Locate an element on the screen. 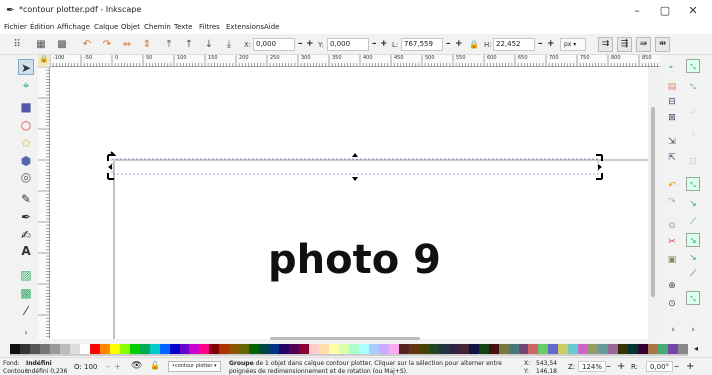  transform-patterns-toggle-icon: ⇻ is located at coordinates (662, 44).